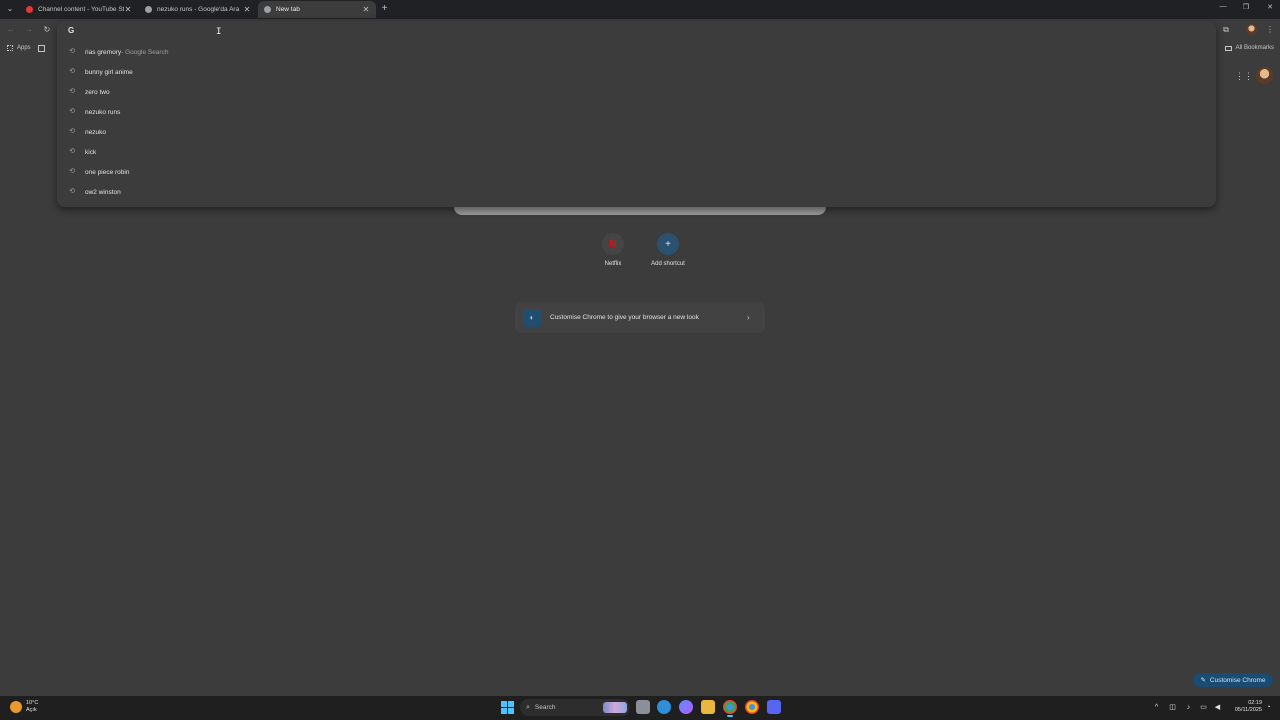 This screenshot has height=720, width=1280. I want to click on customise-chrome-button: ✎ Customise Chrome, so click(1233, 680).